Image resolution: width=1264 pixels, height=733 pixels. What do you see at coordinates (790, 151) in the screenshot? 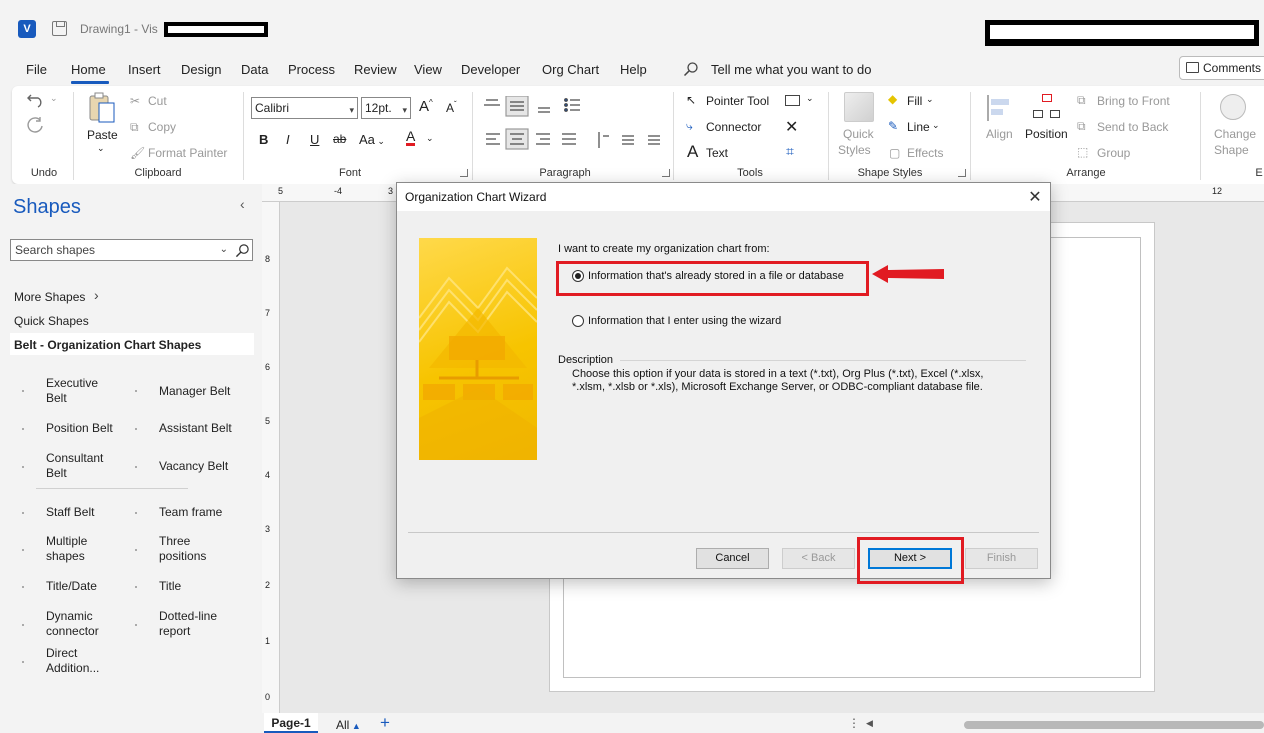
I see `crop-tool-icon: ⌗` at bounding box center [790, 151].